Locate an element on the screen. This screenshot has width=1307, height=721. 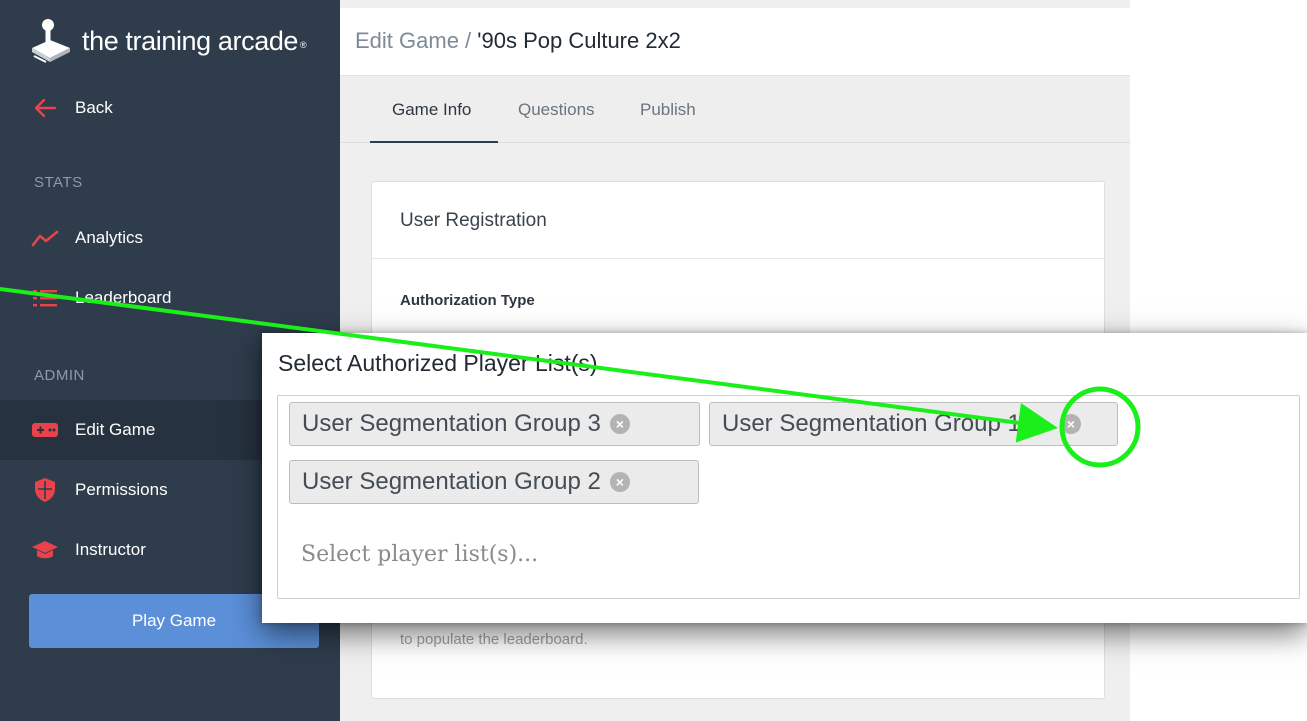
breadcrumb: Edit Game / '90s Pop Culture 2x2 is located at coordinates (518, 41).